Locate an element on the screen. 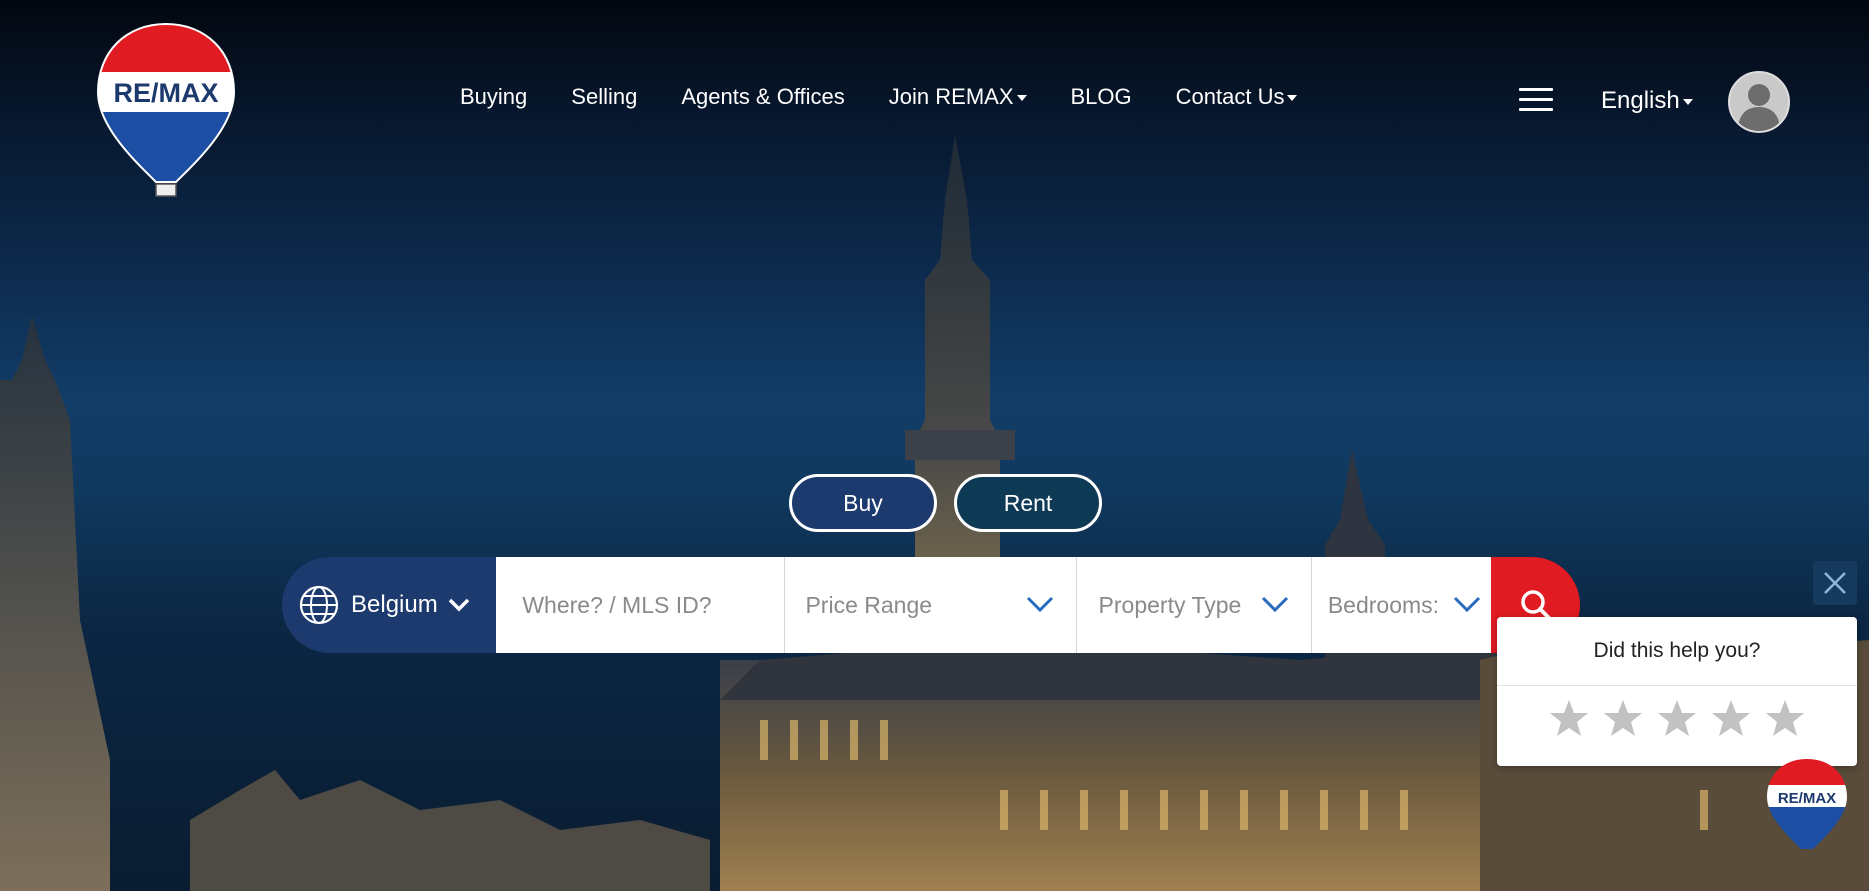 The image size is (1869, 891). property-type-label: Property Type is located at coordinates (1170, 604).